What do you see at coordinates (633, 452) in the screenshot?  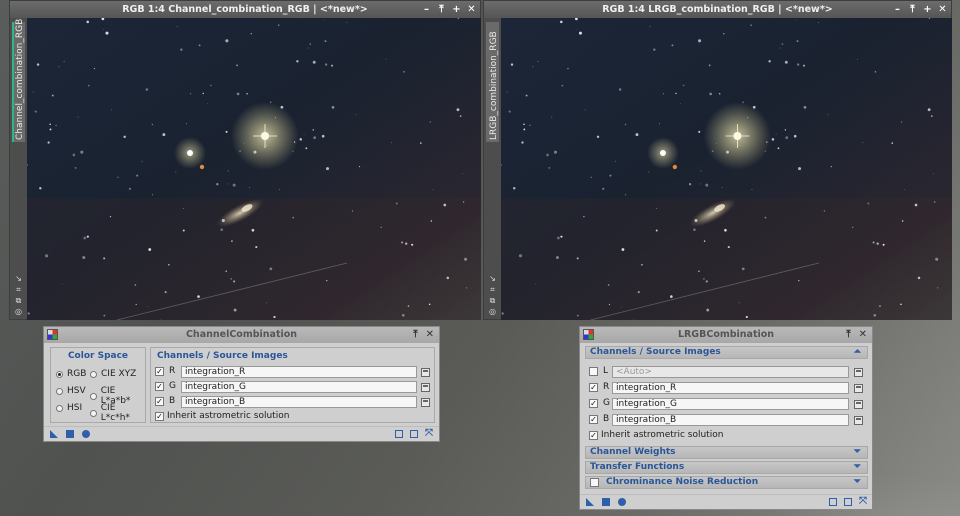 I see `channel-weights-title: Channel Weights` at bounding box center [633, 452].